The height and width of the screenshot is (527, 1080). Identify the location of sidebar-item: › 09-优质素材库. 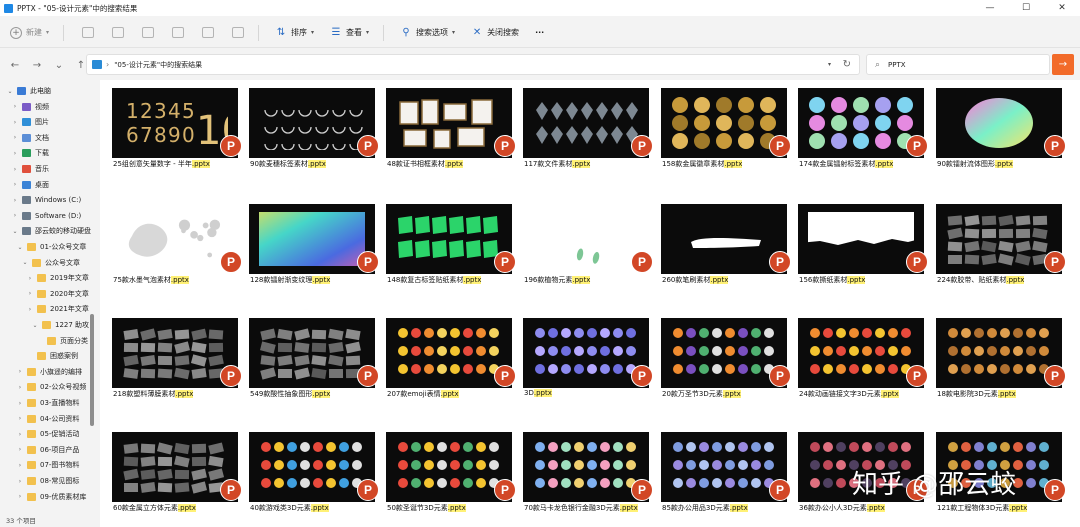
(51, 497).